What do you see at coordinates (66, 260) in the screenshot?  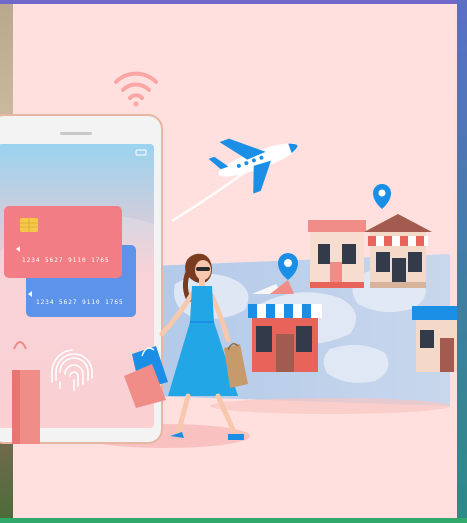 I see `card-number-front: 1234 5627 9110 1765` at bounding box center [66, 260].